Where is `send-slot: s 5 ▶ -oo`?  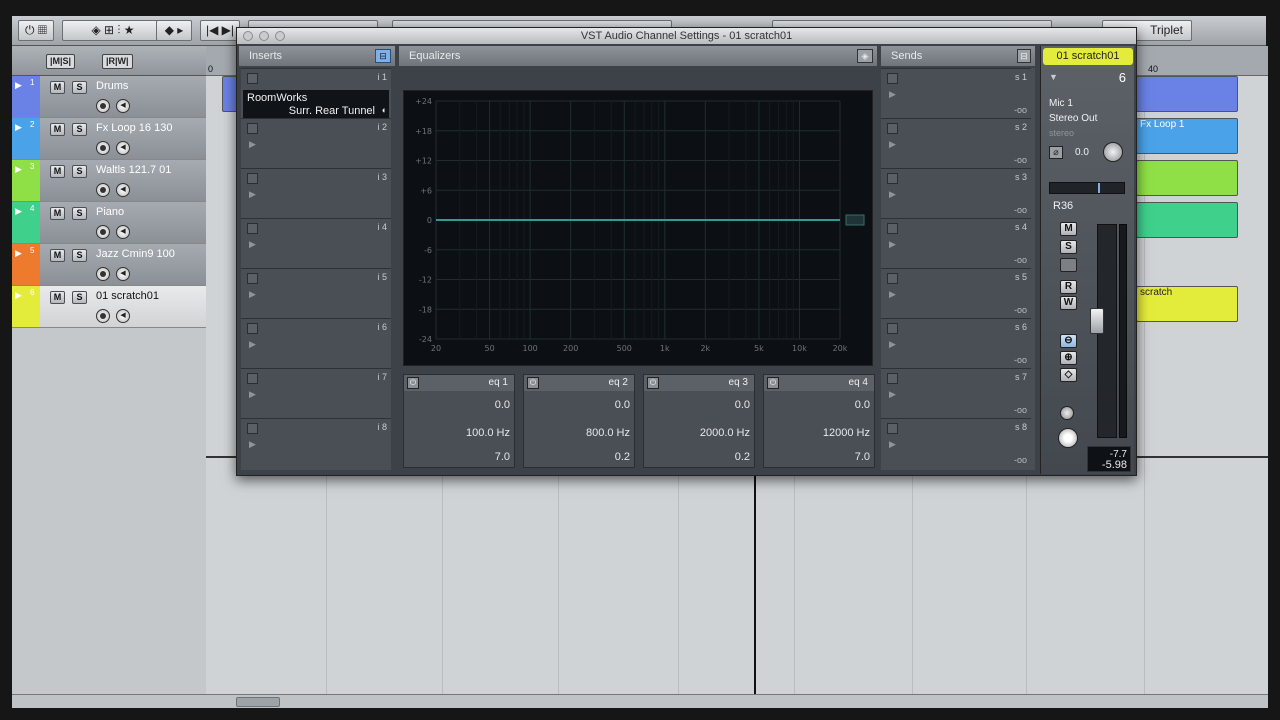
send-slot: s 5 ▶ -oo is located at coordinates (956, 293).